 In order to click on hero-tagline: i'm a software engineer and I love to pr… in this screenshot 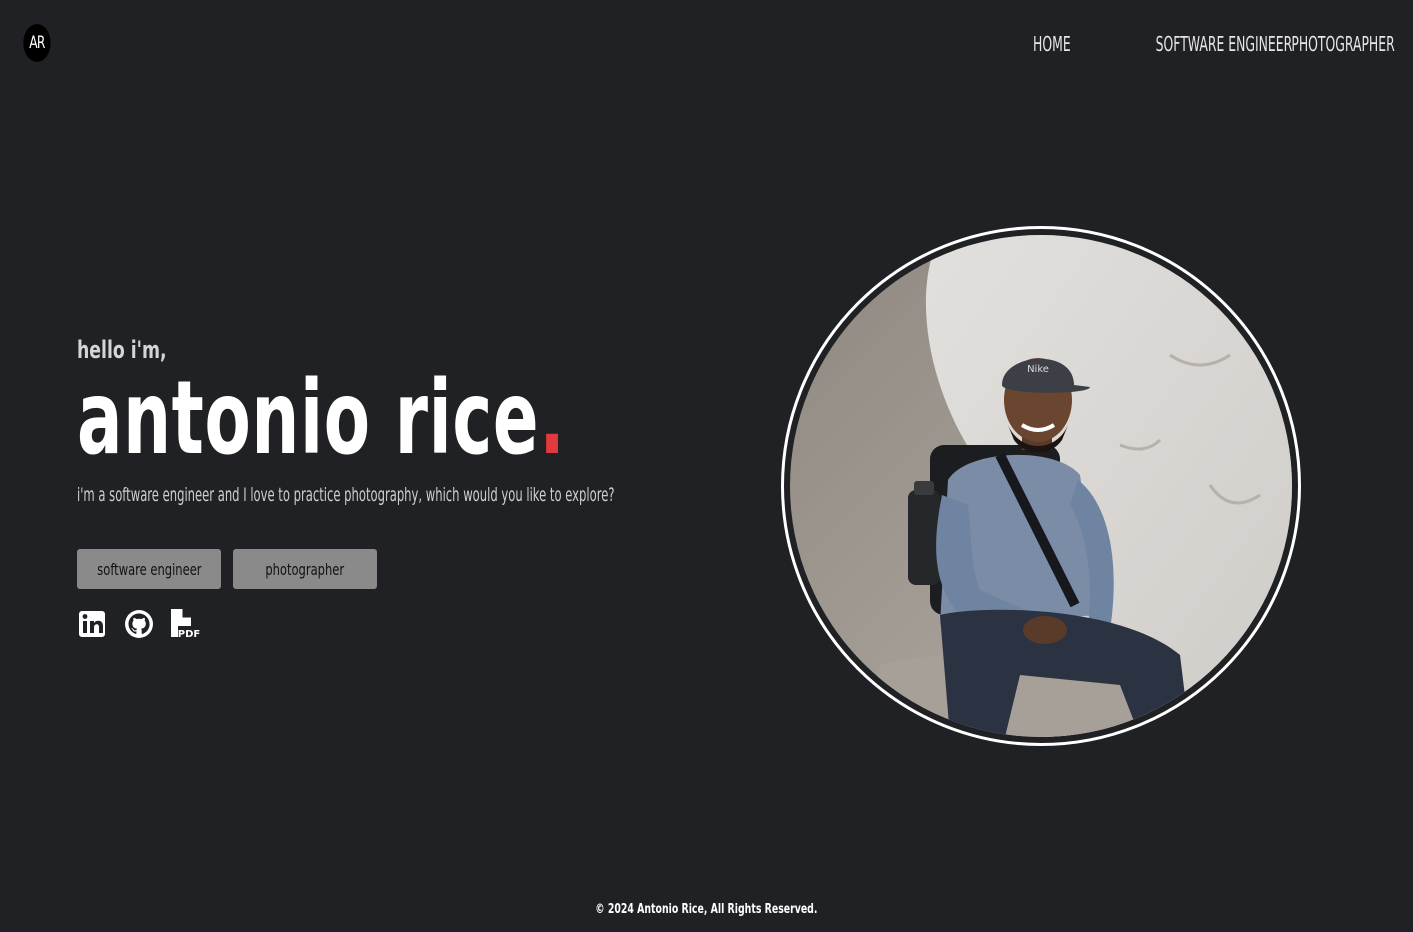, I will do `click(346, 495)`.